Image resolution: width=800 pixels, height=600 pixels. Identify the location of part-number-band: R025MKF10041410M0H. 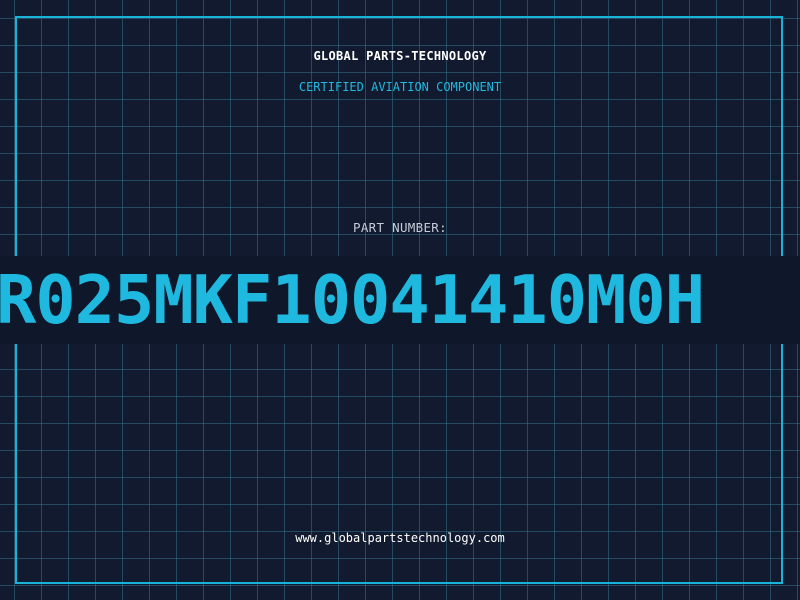
(400, 300).